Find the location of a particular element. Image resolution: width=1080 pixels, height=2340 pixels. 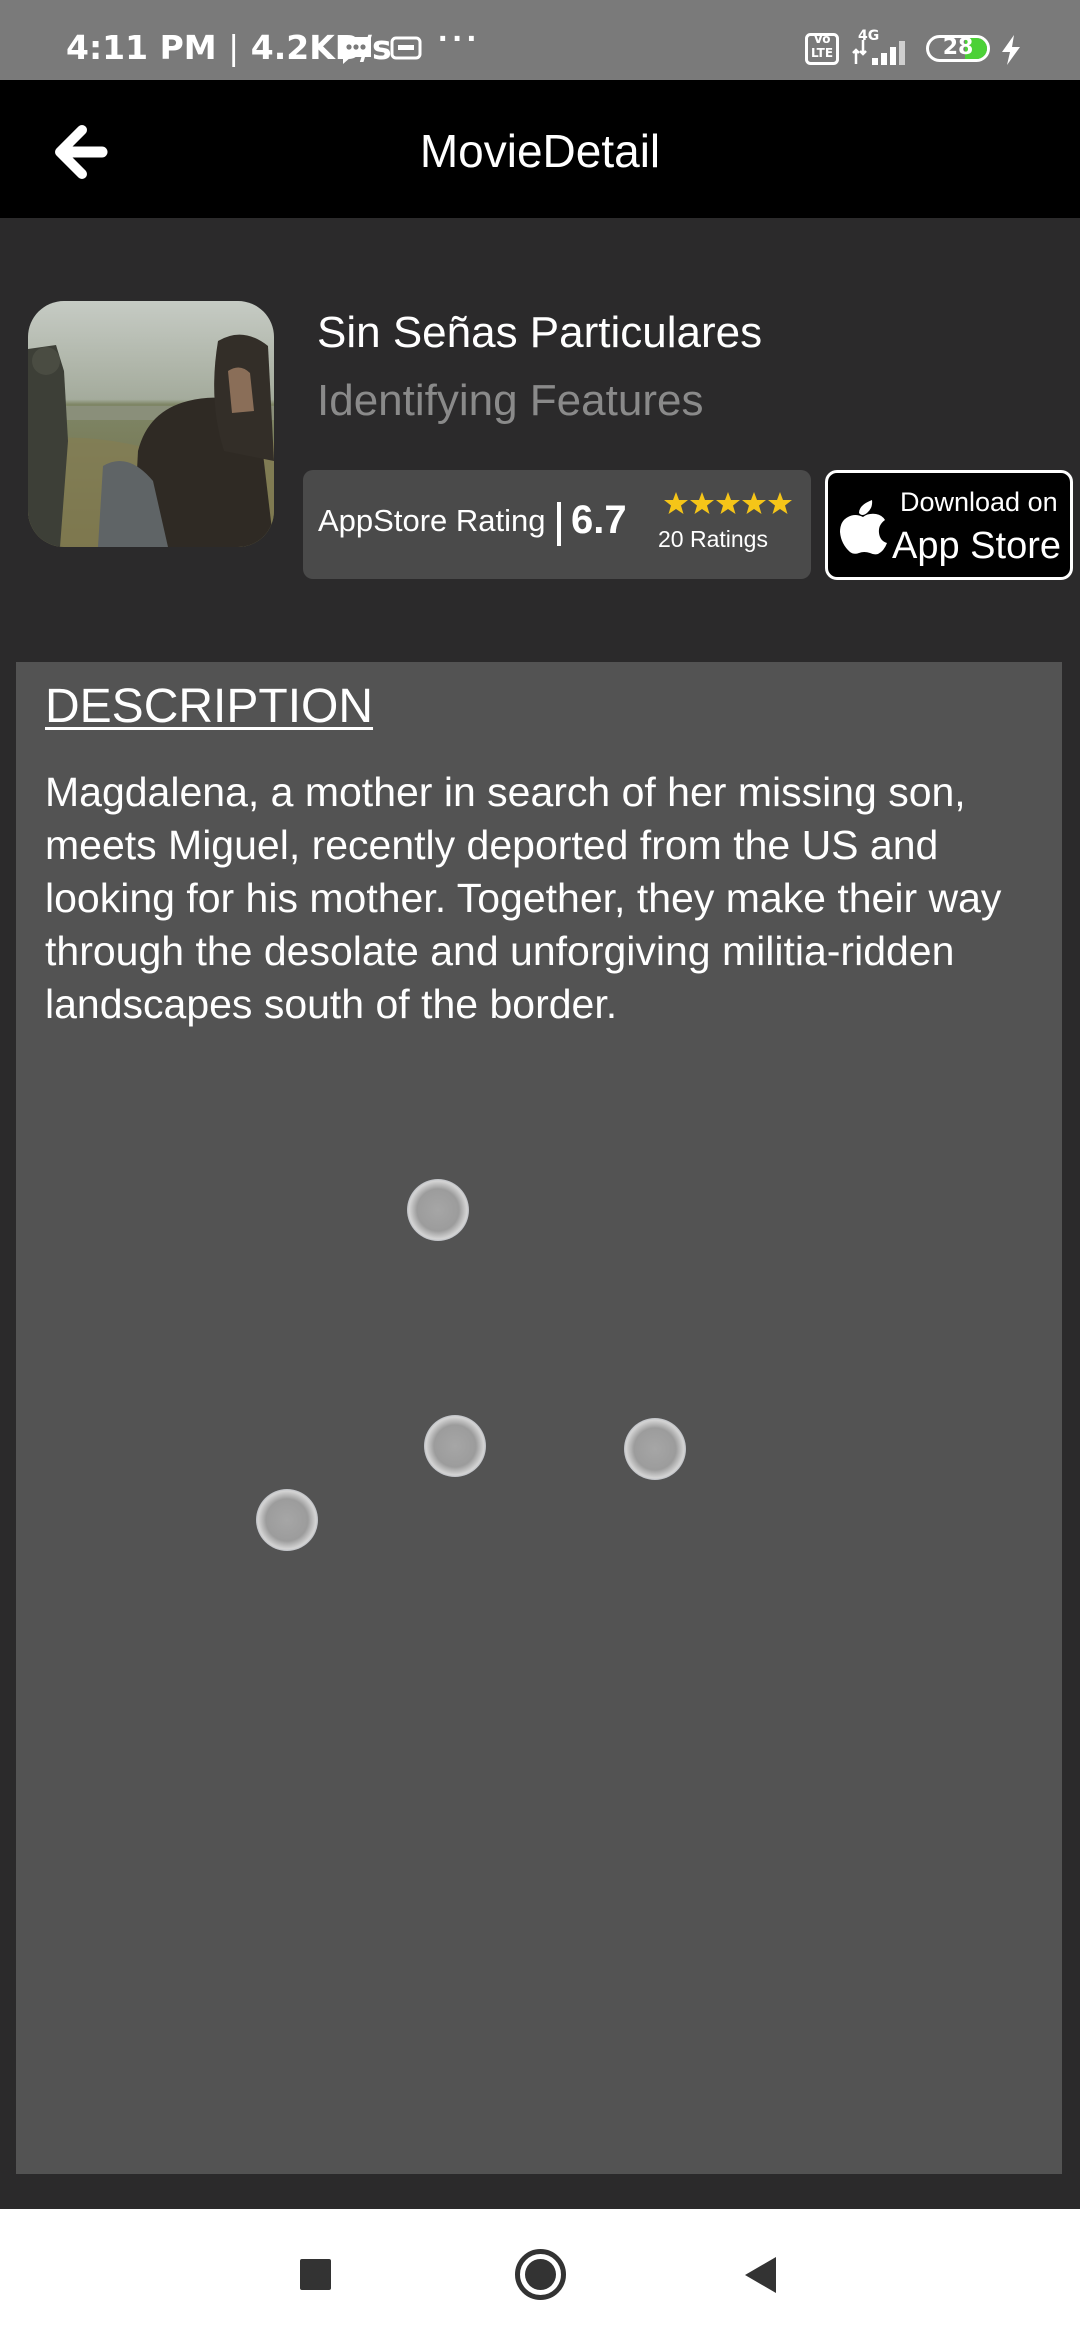

appstore-rating-box: AppStore Rating 6.7 20 Ratings is located at coordinates (557, 524).